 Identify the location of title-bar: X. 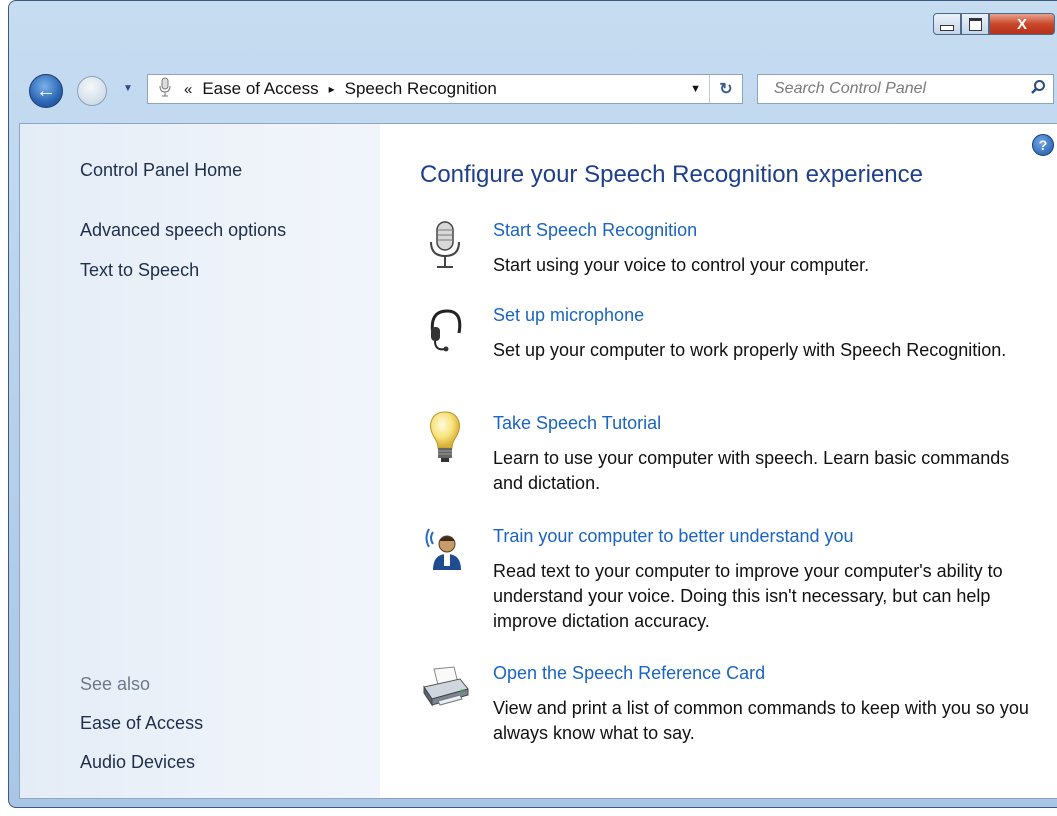
(533, 31).